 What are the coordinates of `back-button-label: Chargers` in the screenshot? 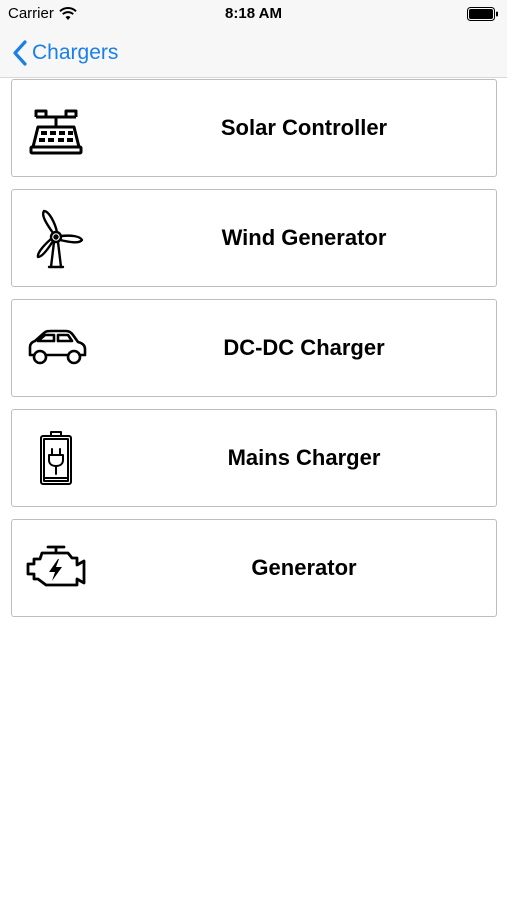 It's located at (75, 52).